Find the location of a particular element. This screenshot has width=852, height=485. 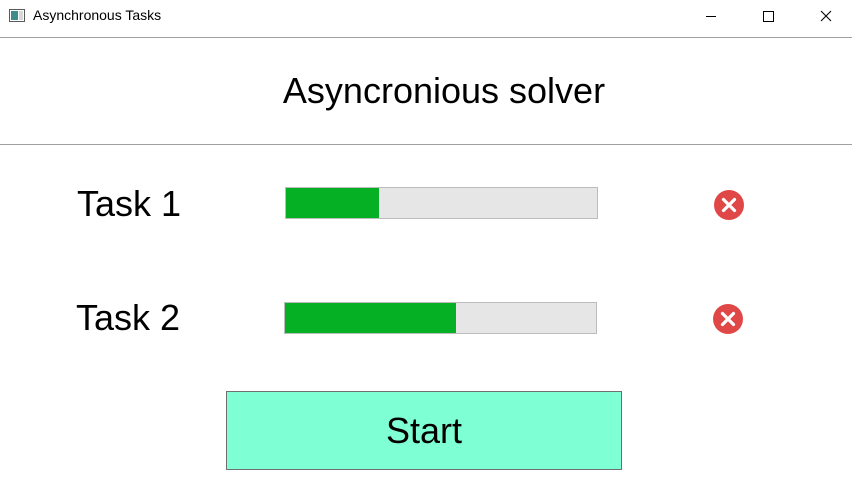

maximize-button is located at coordinates (768, 15).